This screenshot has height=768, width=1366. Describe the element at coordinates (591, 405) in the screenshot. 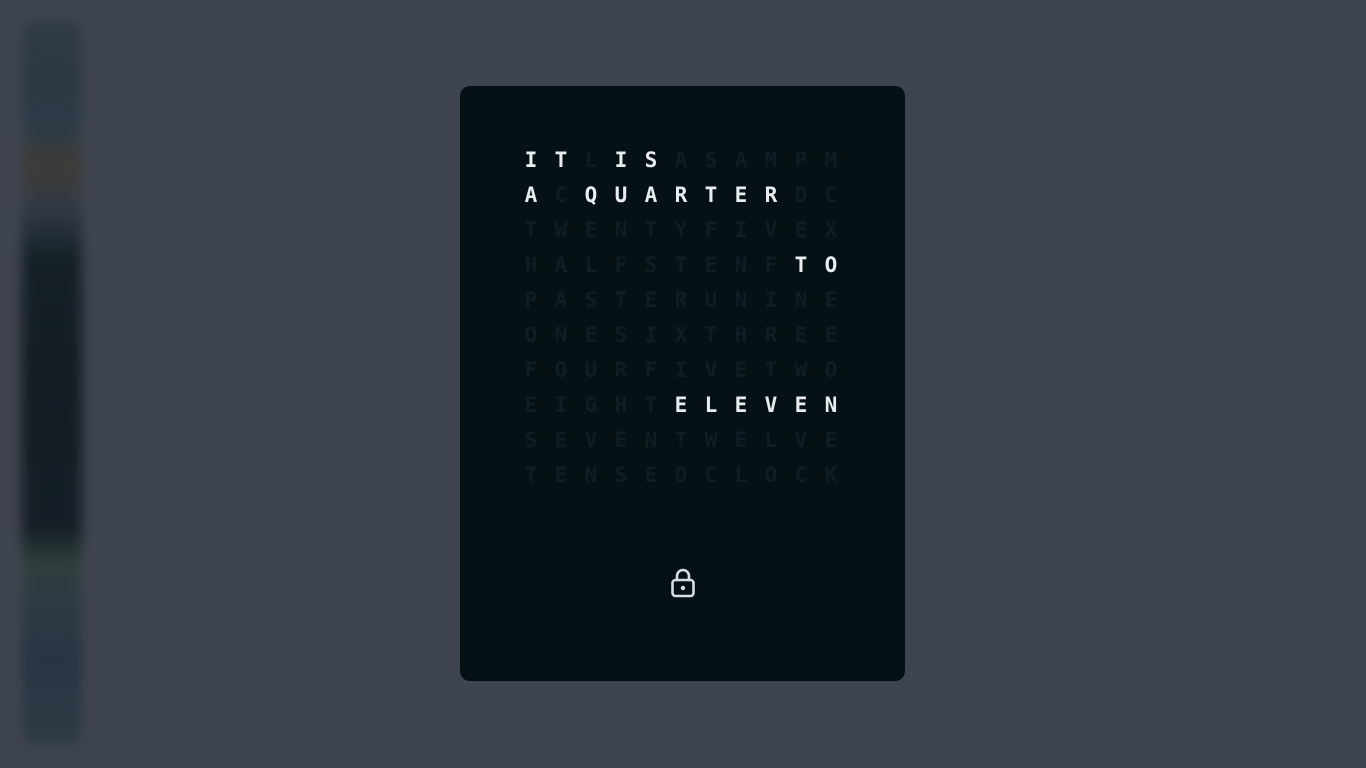

I see `clock-letter: G` at that location.